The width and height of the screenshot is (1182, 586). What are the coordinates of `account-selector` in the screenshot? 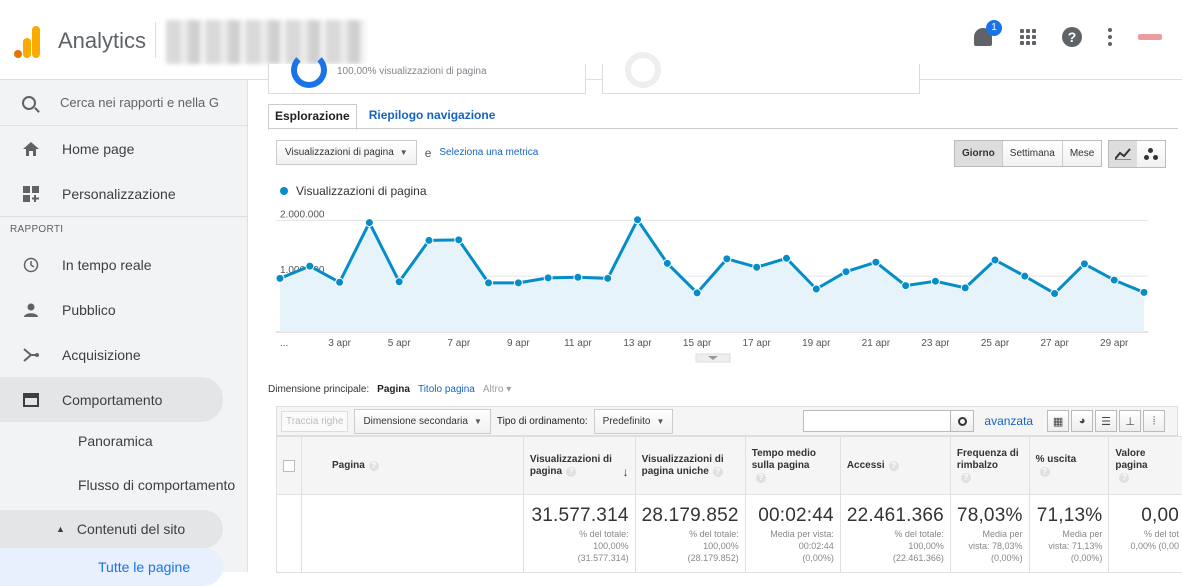 It's located at (266, 42).